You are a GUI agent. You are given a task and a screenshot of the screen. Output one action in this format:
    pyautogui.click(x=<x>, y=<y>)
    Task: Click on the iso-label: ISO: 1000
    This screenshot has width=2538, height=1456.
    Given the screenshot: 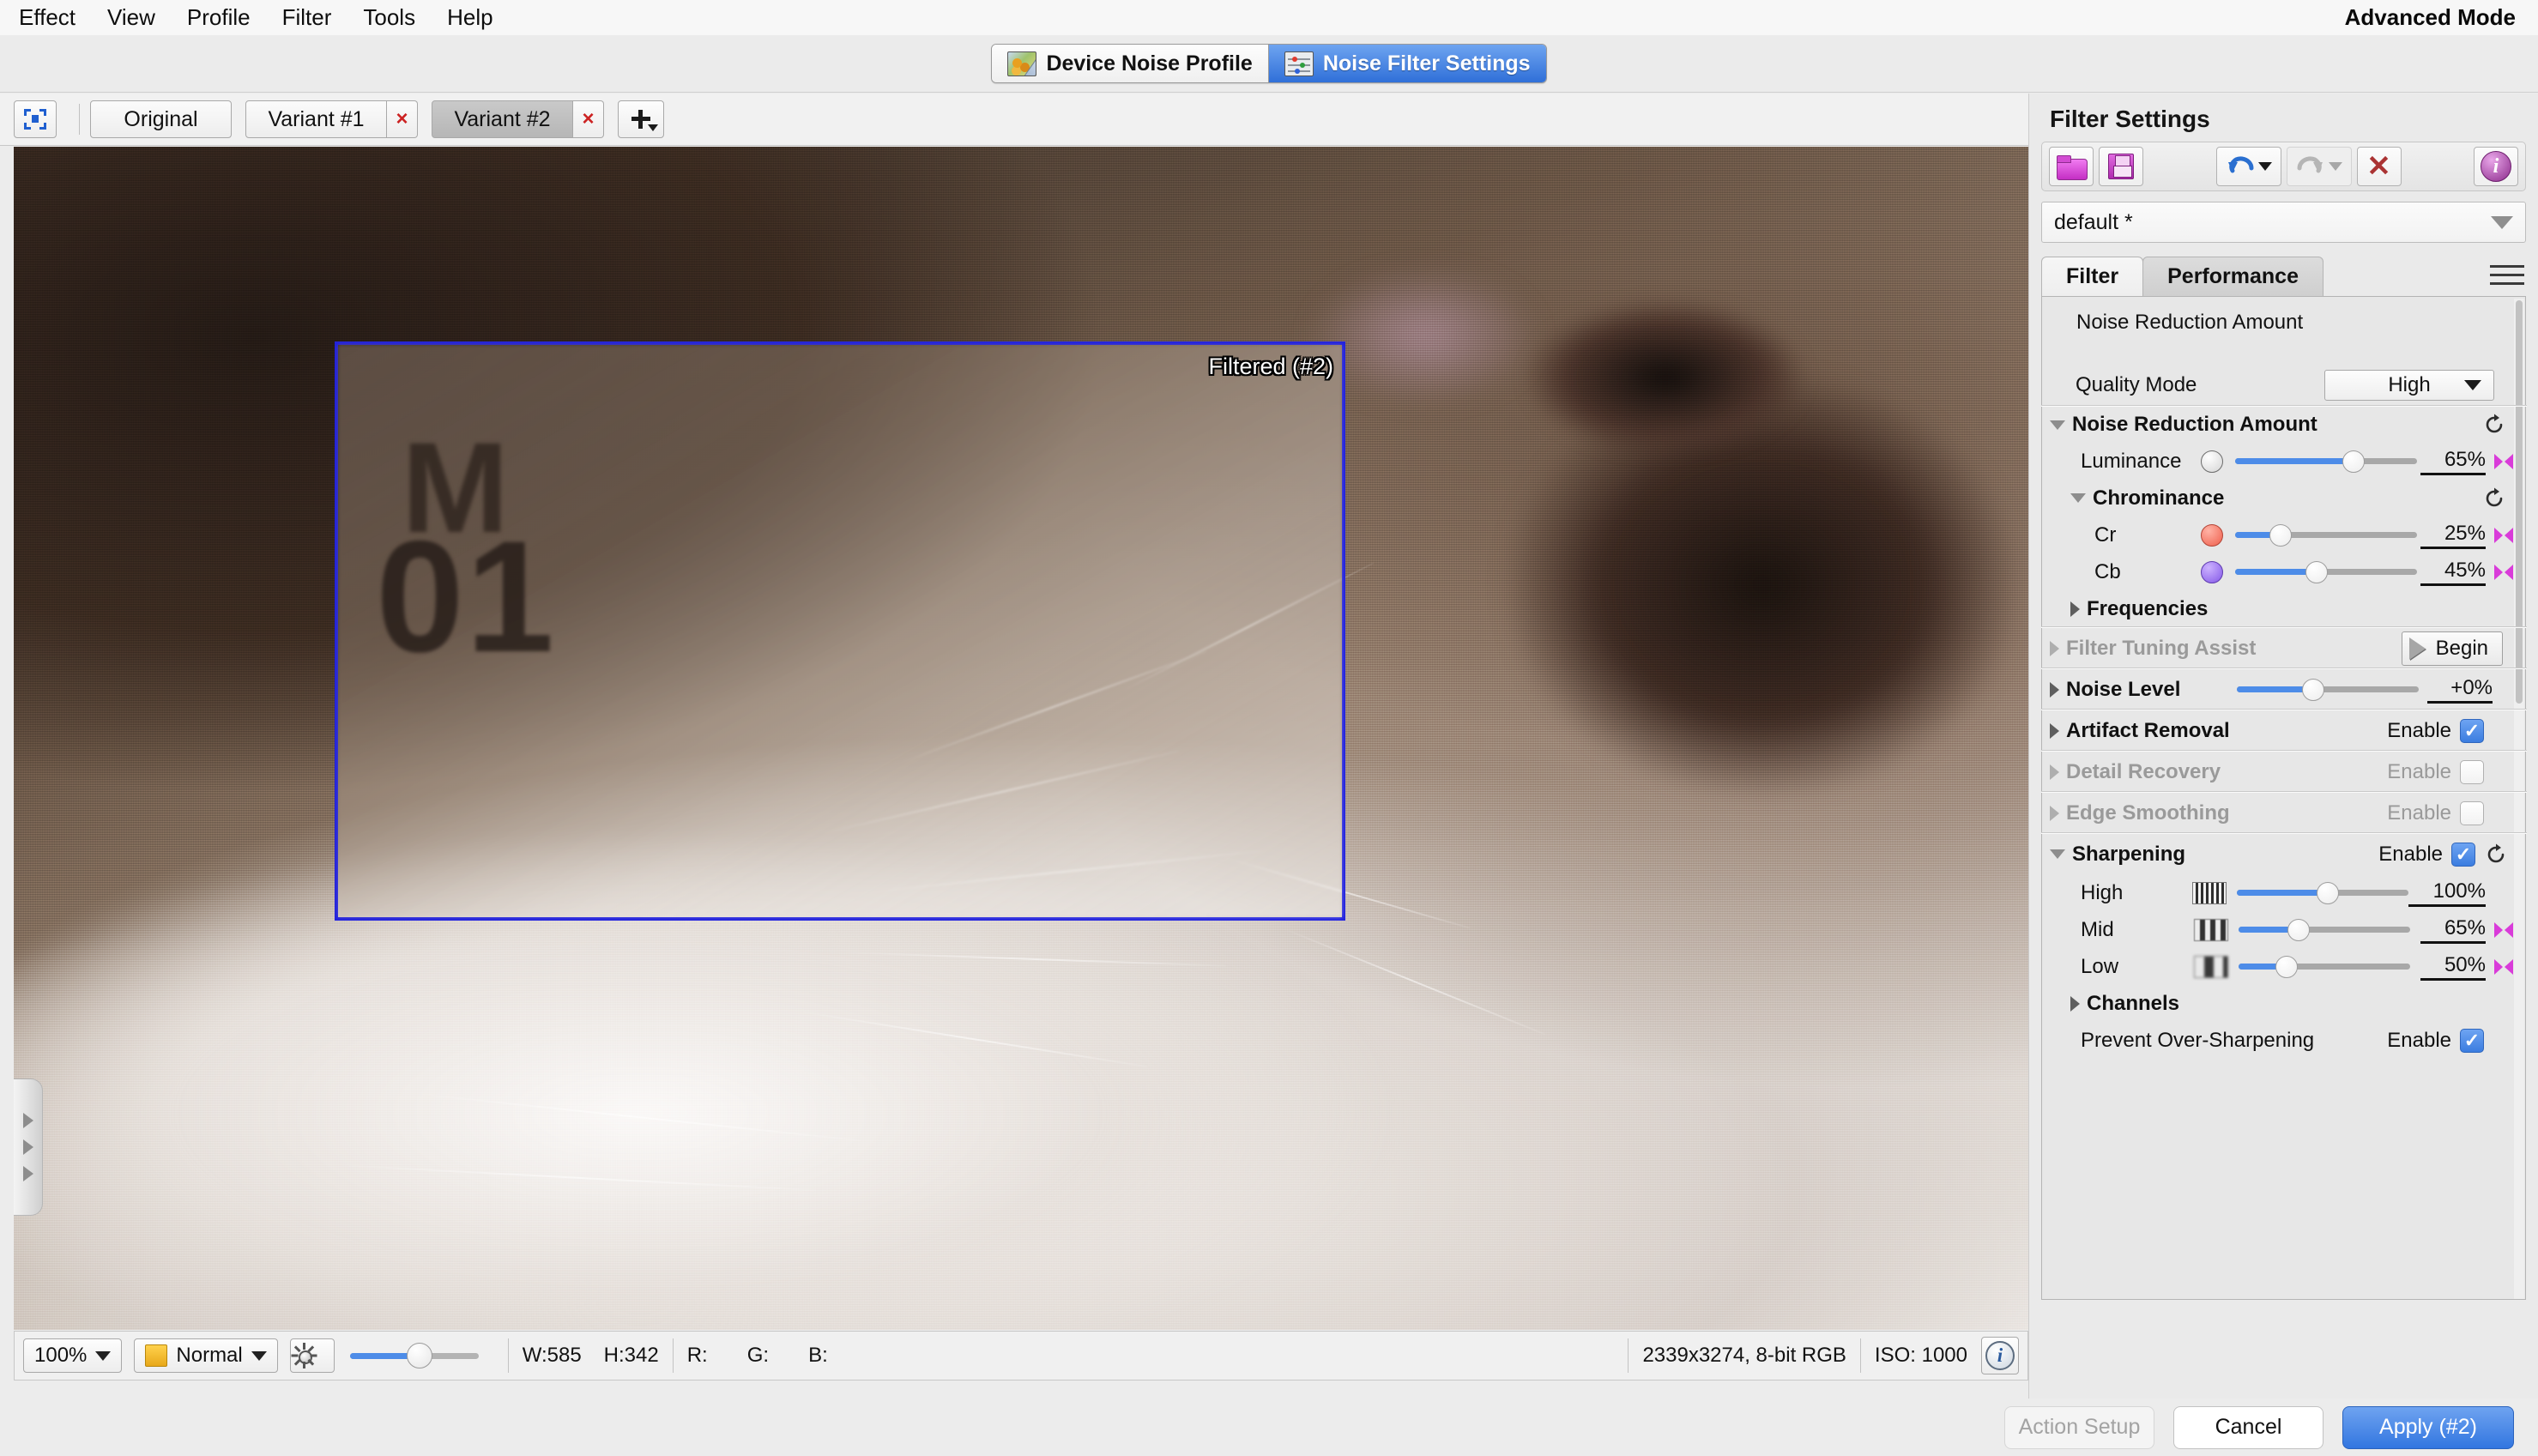 What is the action you would take?
    pyautogui.click(x=1920, y=1355)
    